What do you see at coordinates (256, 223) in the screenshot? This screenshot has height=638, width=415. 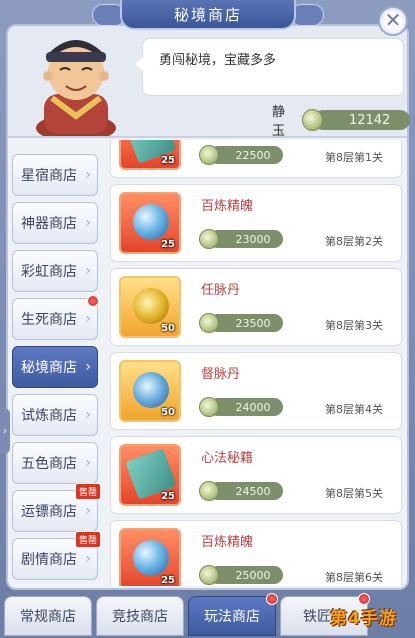 I see `shop-item: 25 百炼精魄 23000 第8层第2关` at bounding box center [256, 223].